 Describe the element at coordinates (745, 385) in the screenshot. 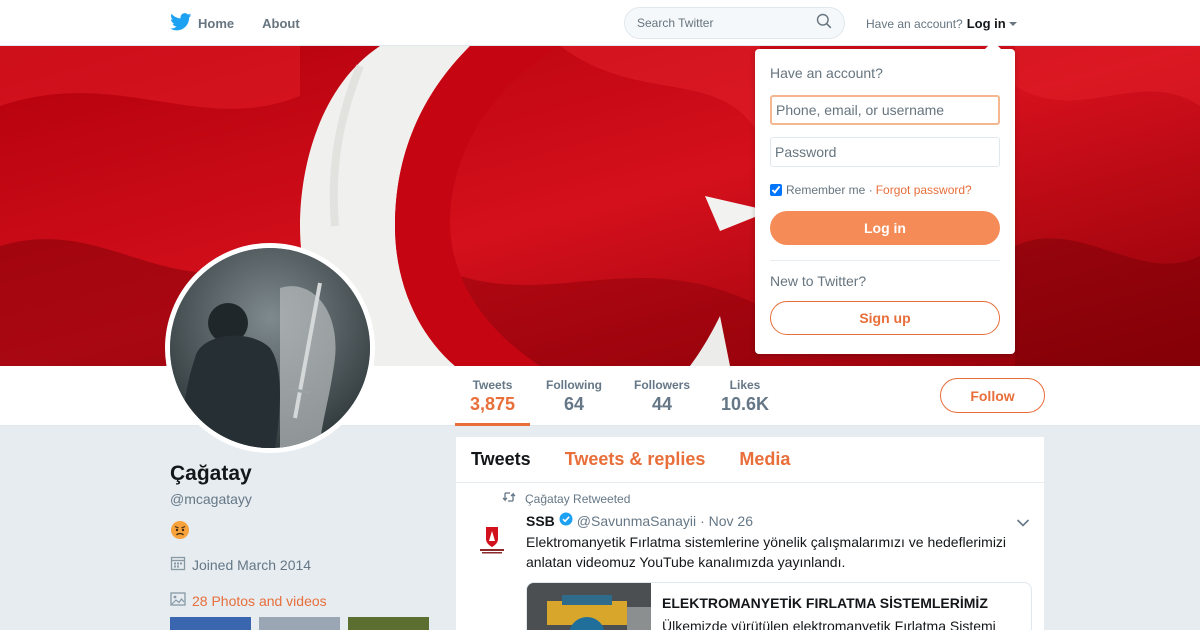

I see `stat-label: Likes` at that location.